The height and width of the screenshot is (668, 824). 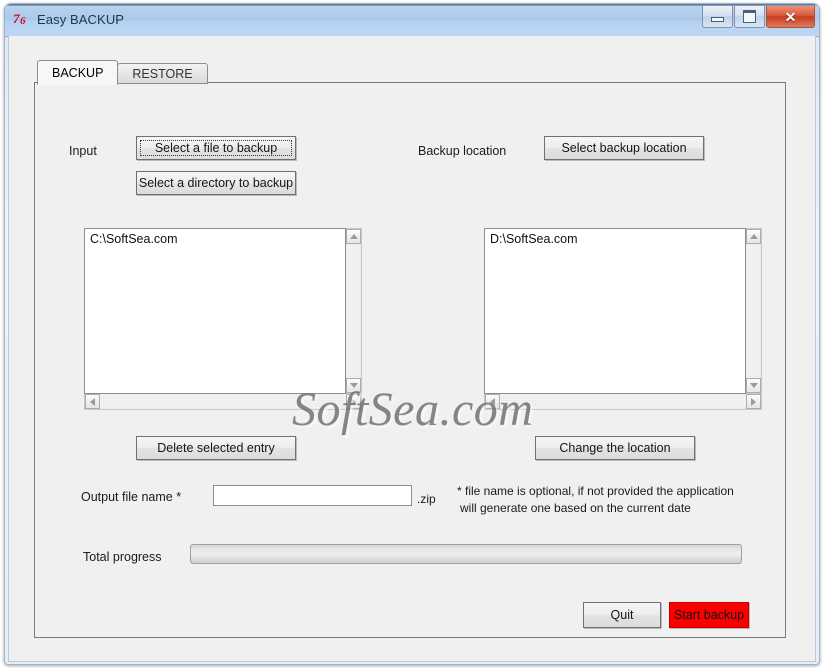 I want to click on tab-strip: BACKUP RESTORE, so click(x=122, y=72).